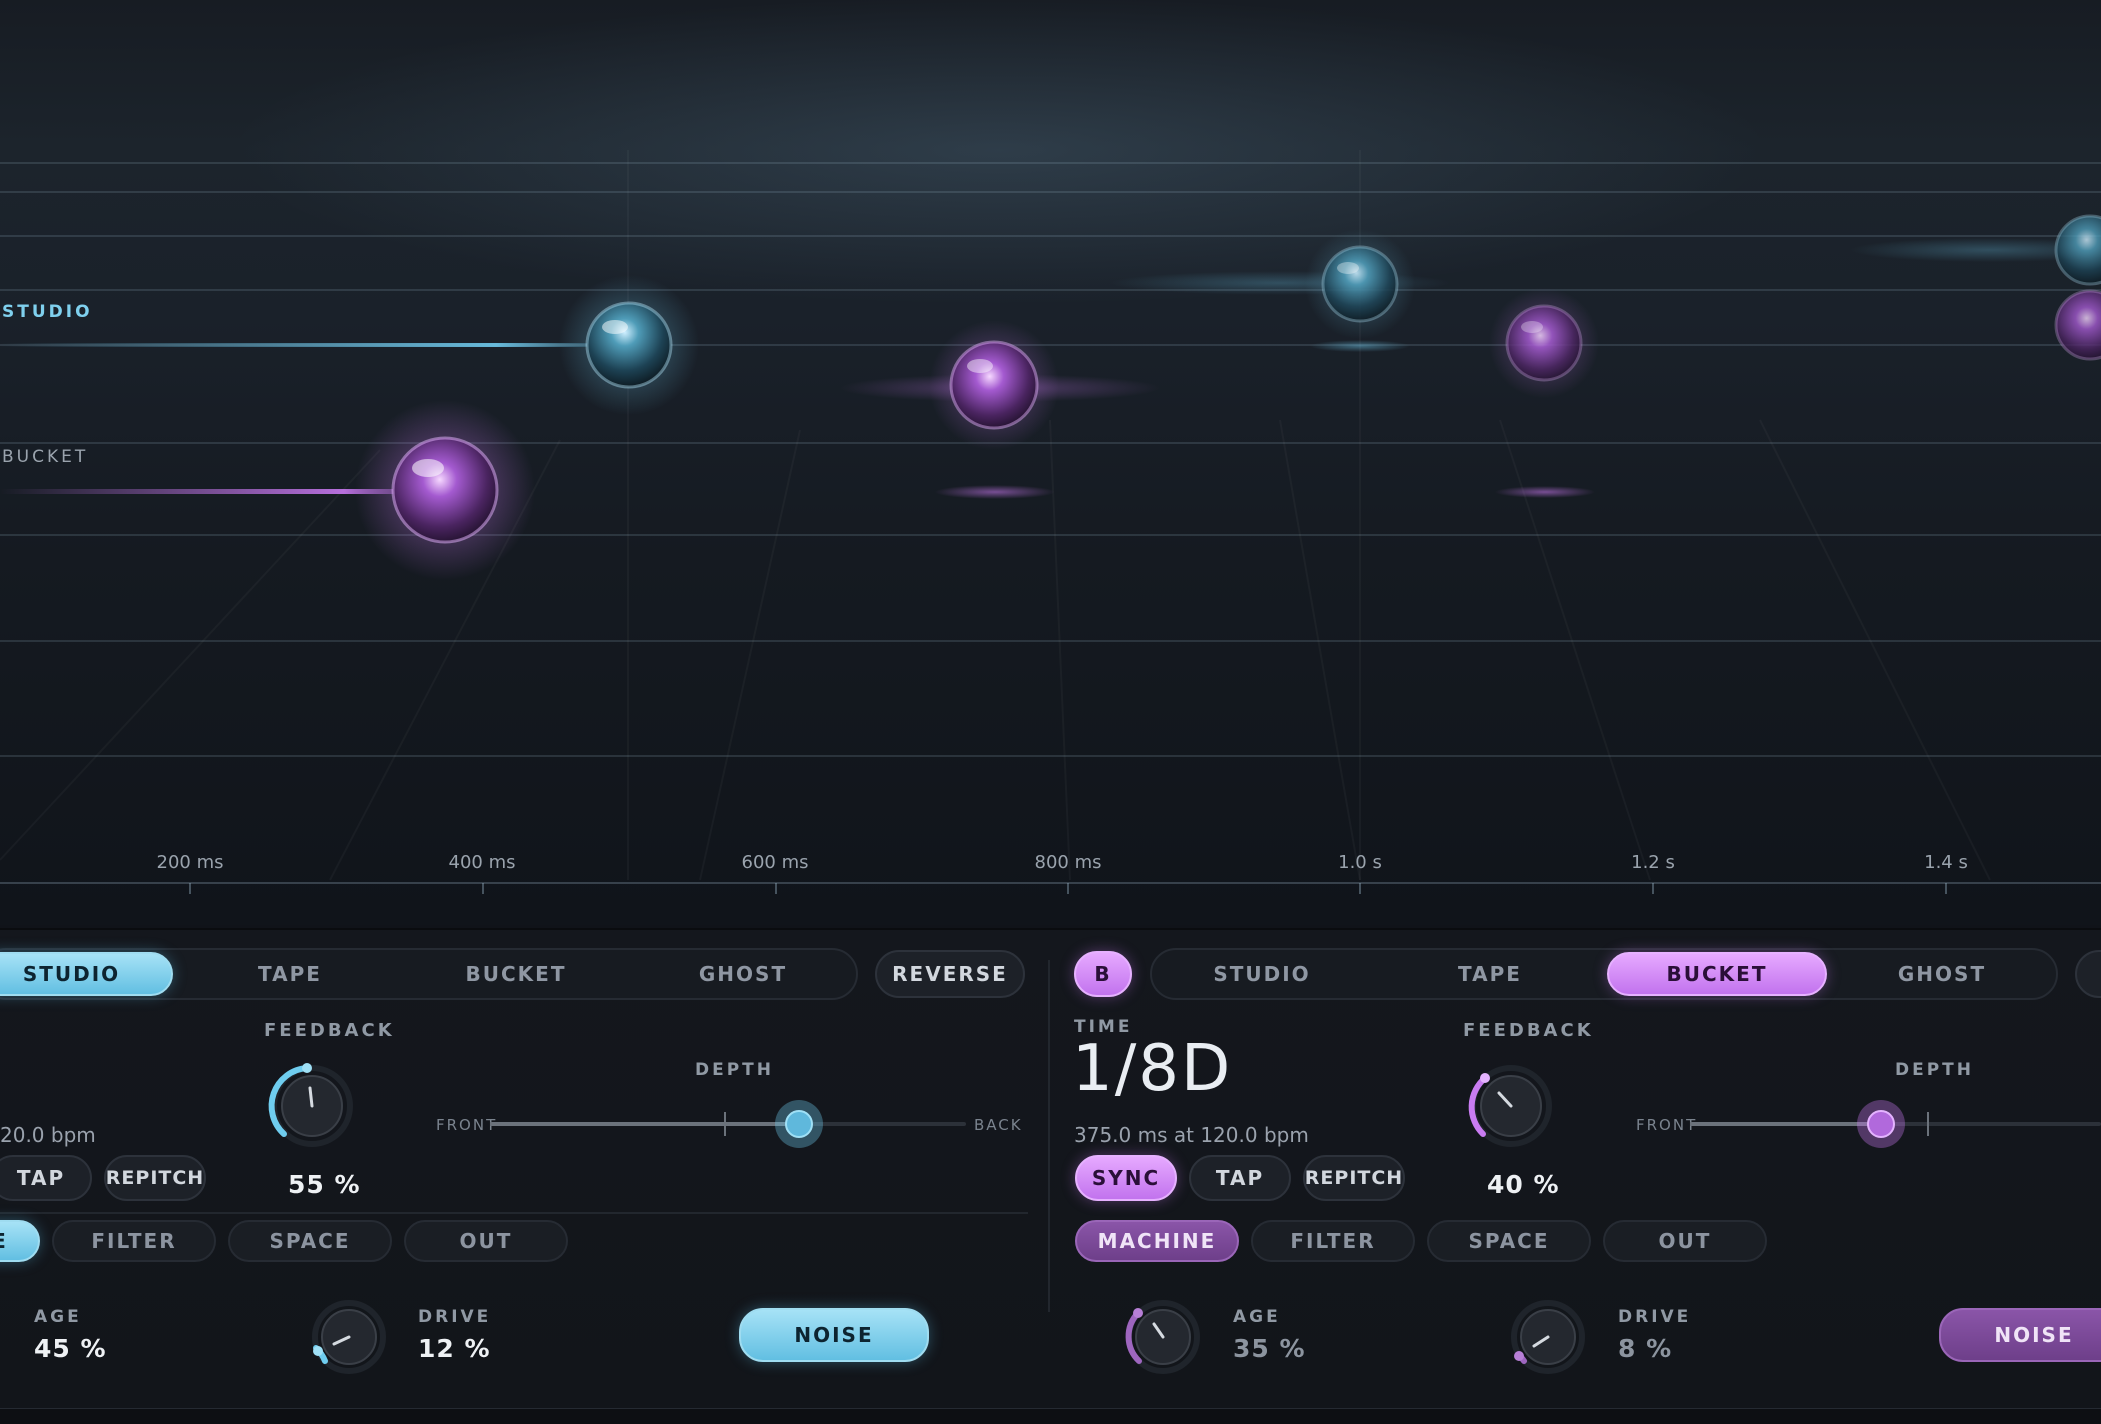 The height and width of the screenshot is (1424, 2101). Describe the element at coordinates (1942, 974) in the screenshot. I see `mode-ghost-b: GHOST` at that location.